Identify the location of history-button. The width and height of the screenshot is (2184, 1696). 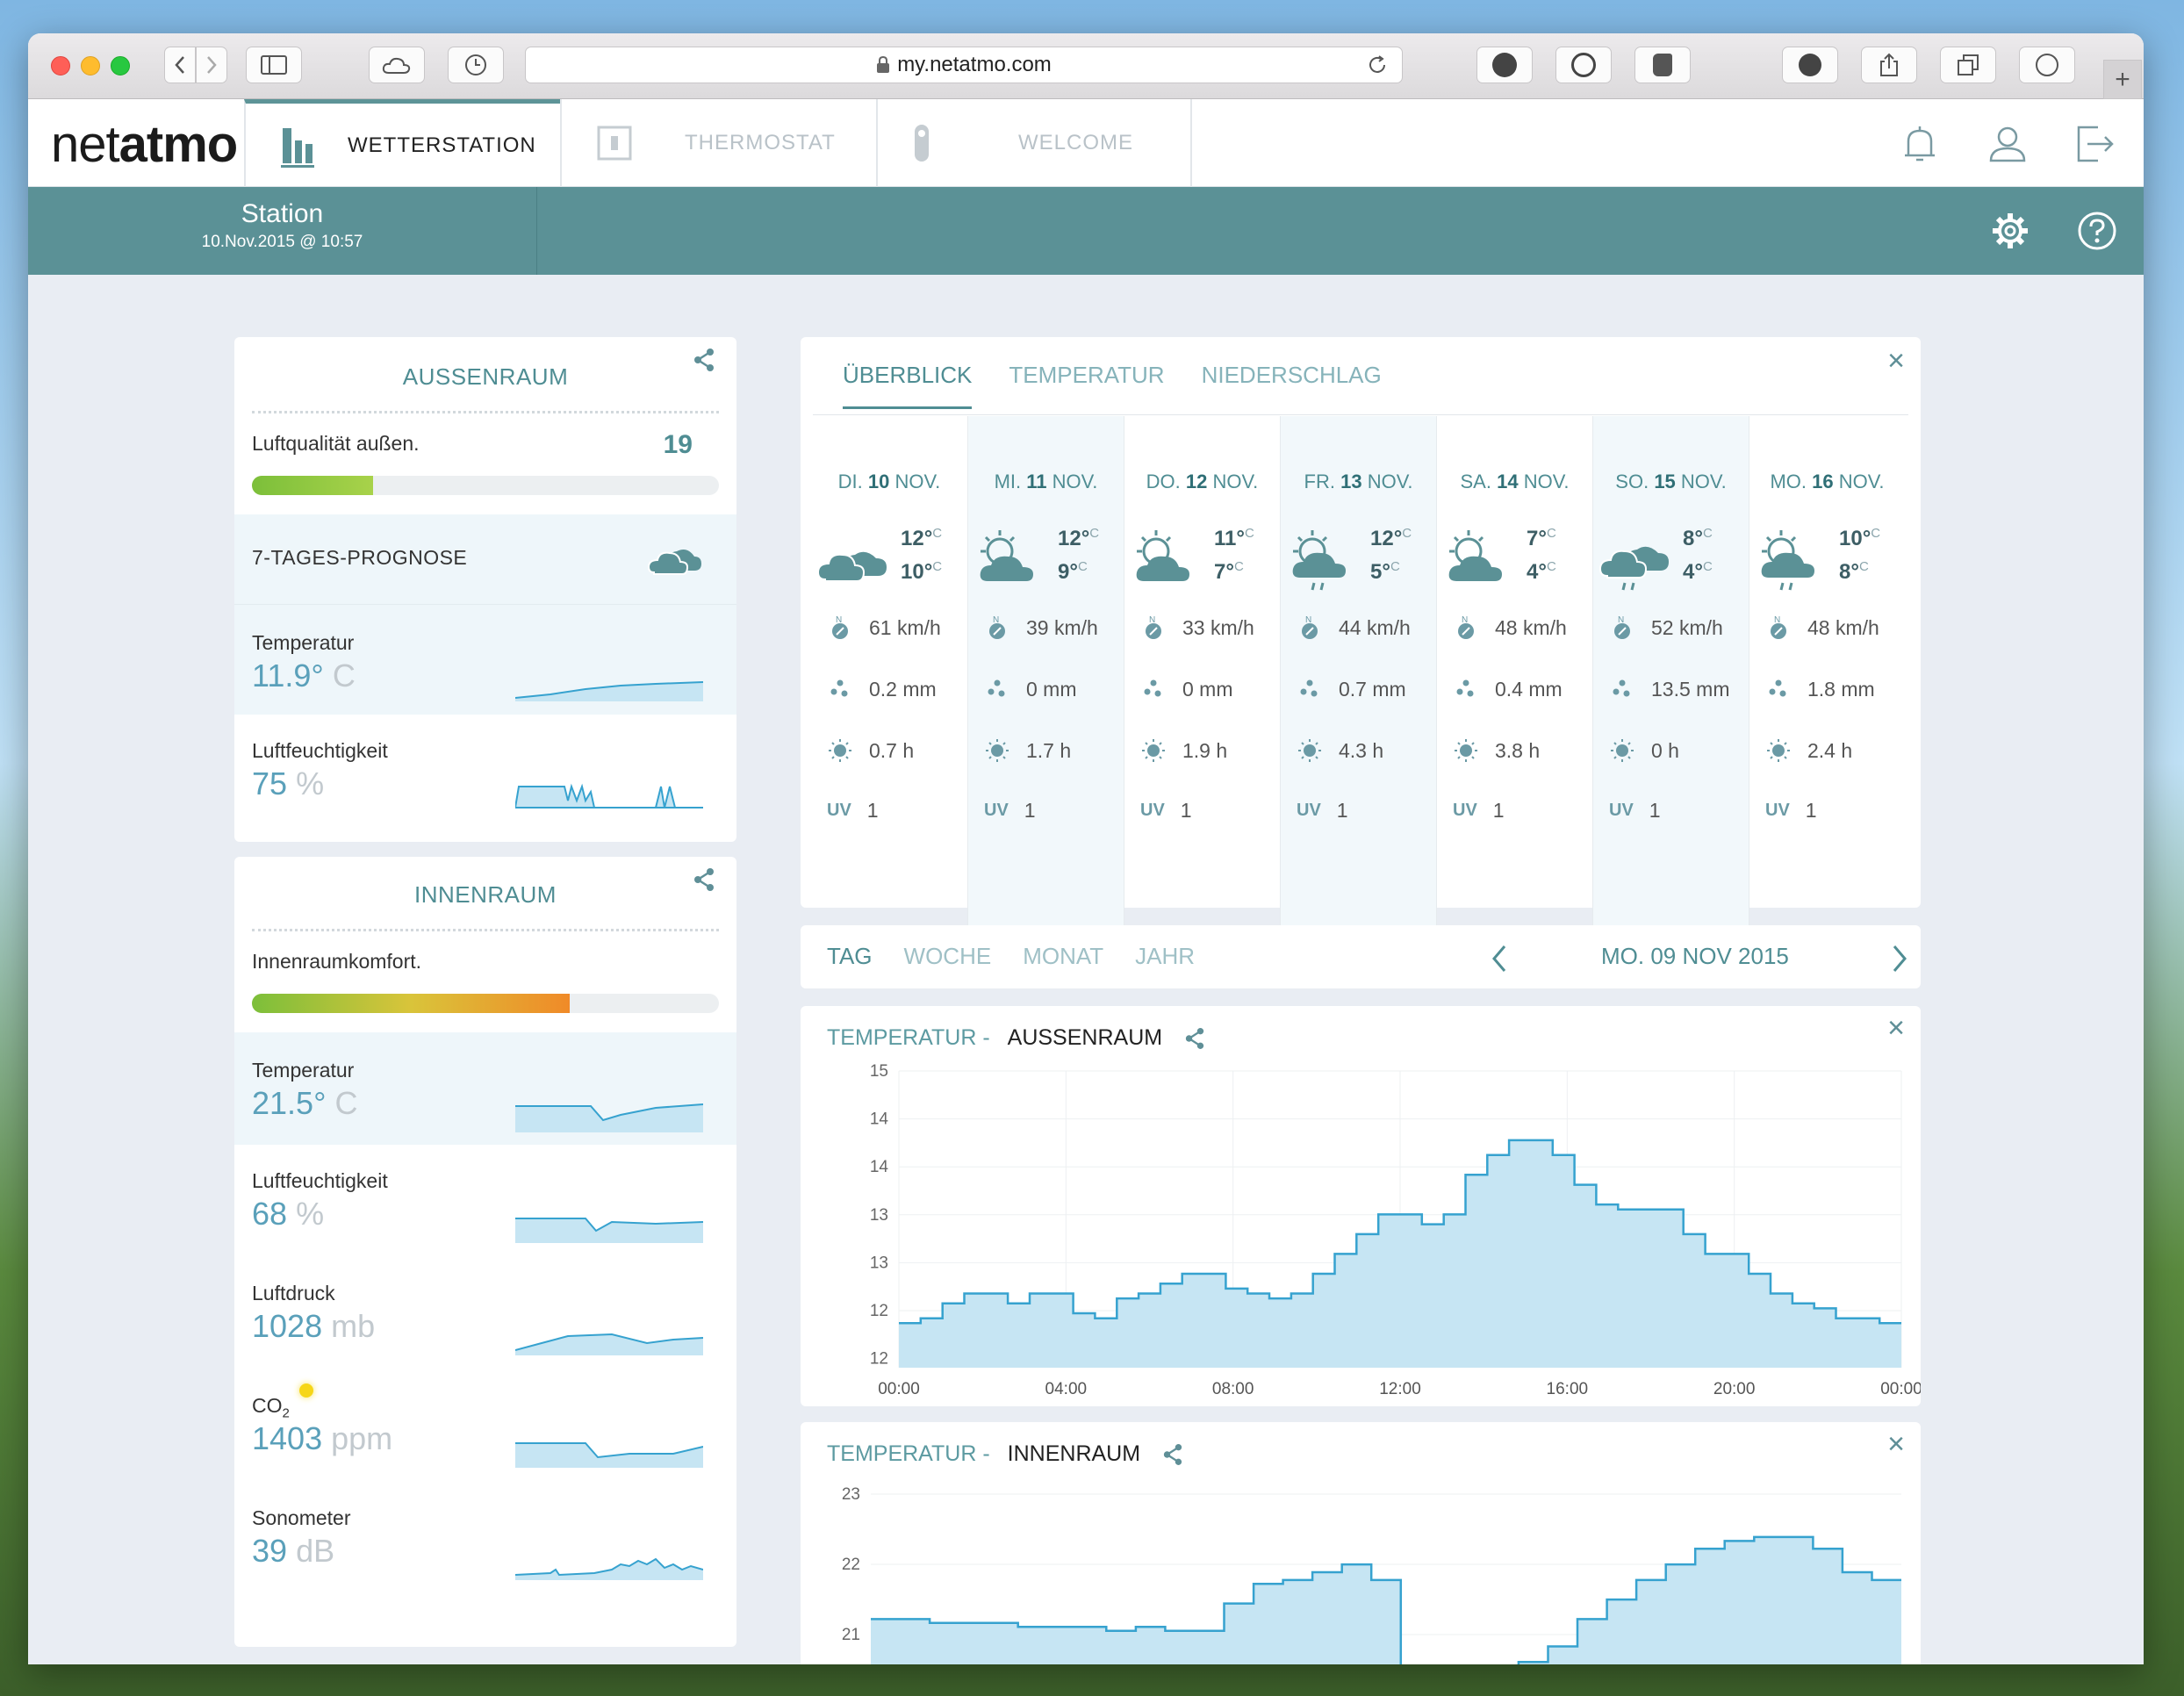
(476, 65).